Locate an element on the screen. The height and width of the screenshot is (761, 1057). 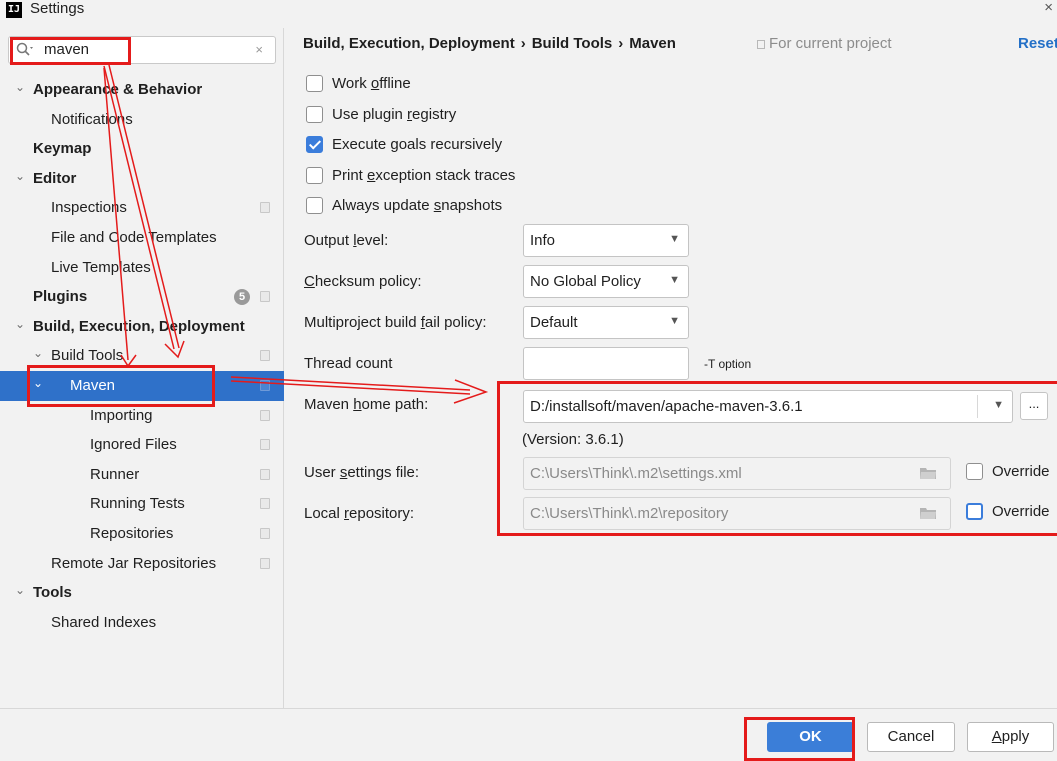
local-repository-input: C:\Users\Think\.m2\repository is located at coordinates (737, 513).